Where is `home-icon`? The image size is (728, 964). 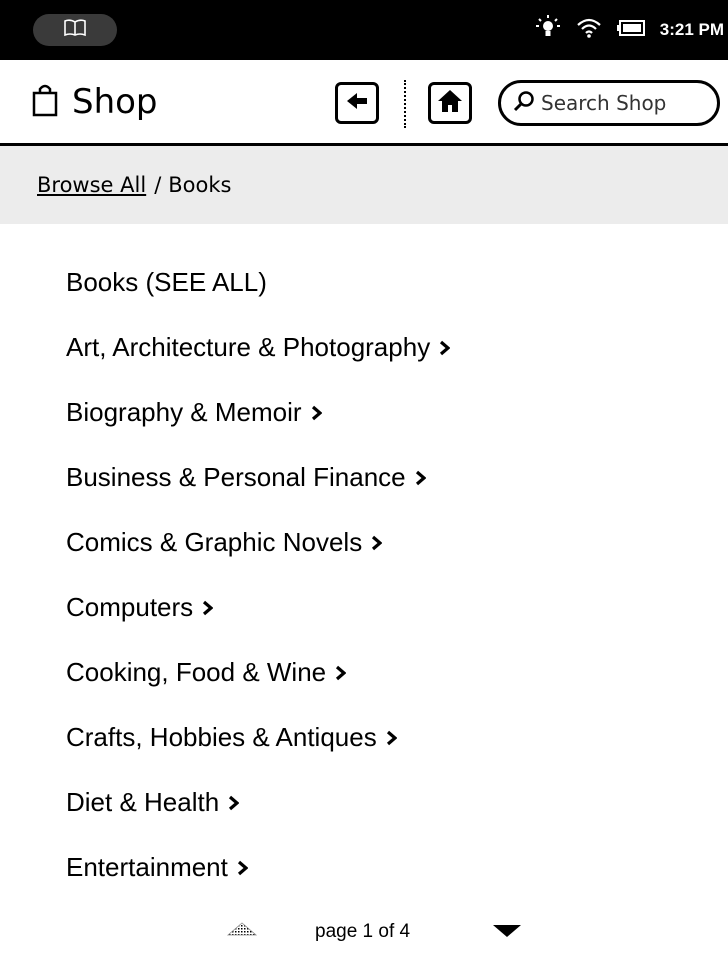 home-icon is located at coordinates (450, 103).